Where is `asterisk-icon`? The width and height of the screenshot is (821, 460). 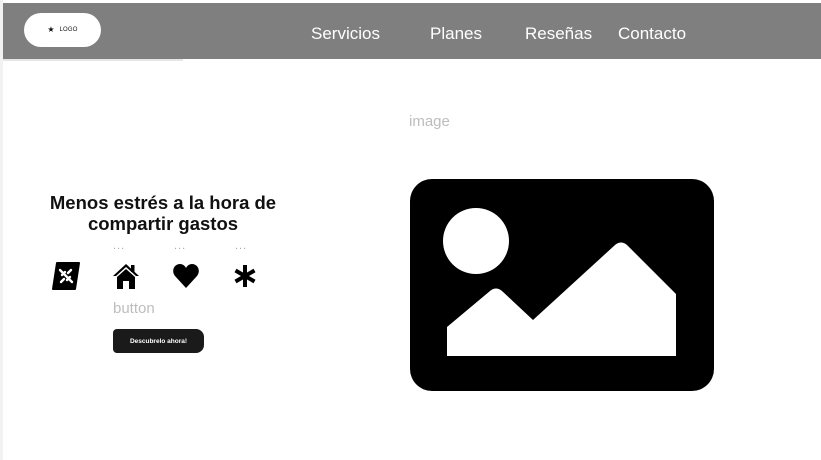 asterisk-icon is located at coordinates (245, 276).